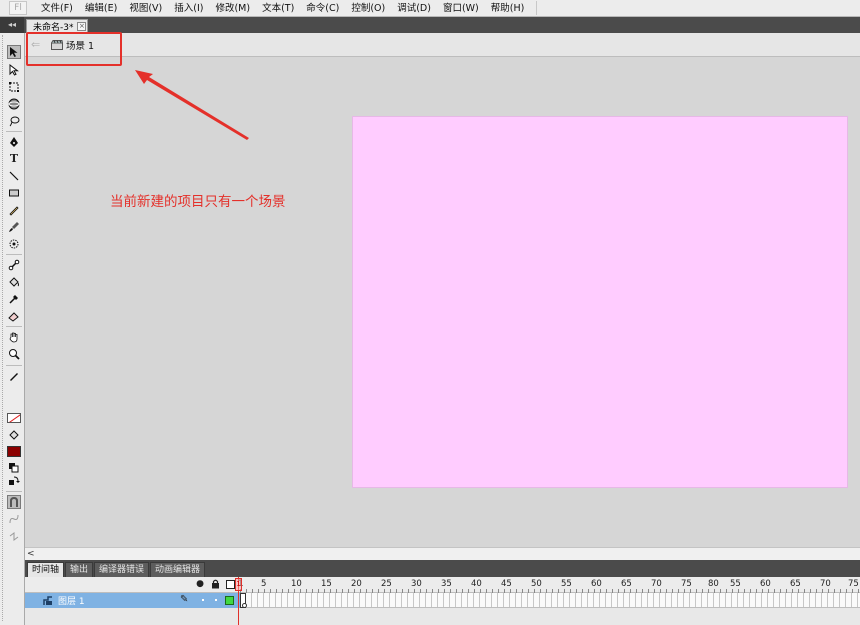 The height and width of the screenshot is (625, 860). I want to click on deco-tool-icon, so click(14, 244).